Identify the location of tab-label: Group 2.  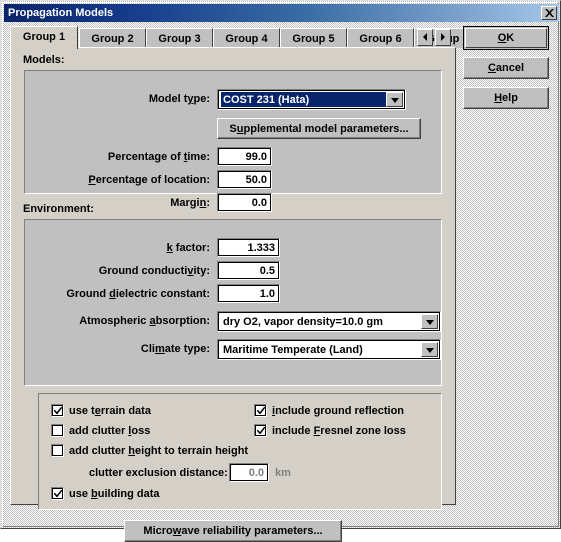
(112, 38).